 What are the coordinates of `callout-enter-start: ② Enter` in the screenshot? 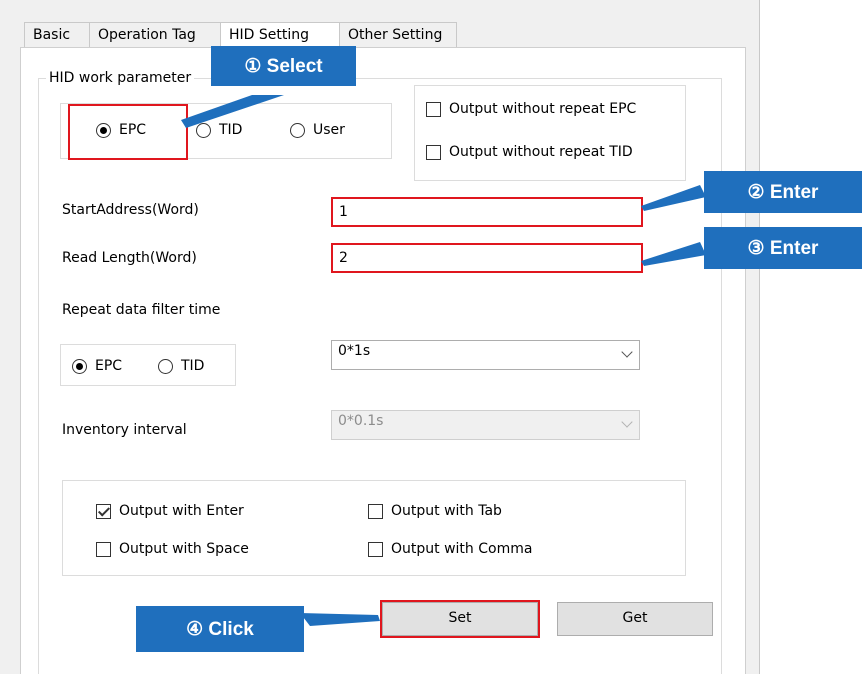 It's located at (783, 192).